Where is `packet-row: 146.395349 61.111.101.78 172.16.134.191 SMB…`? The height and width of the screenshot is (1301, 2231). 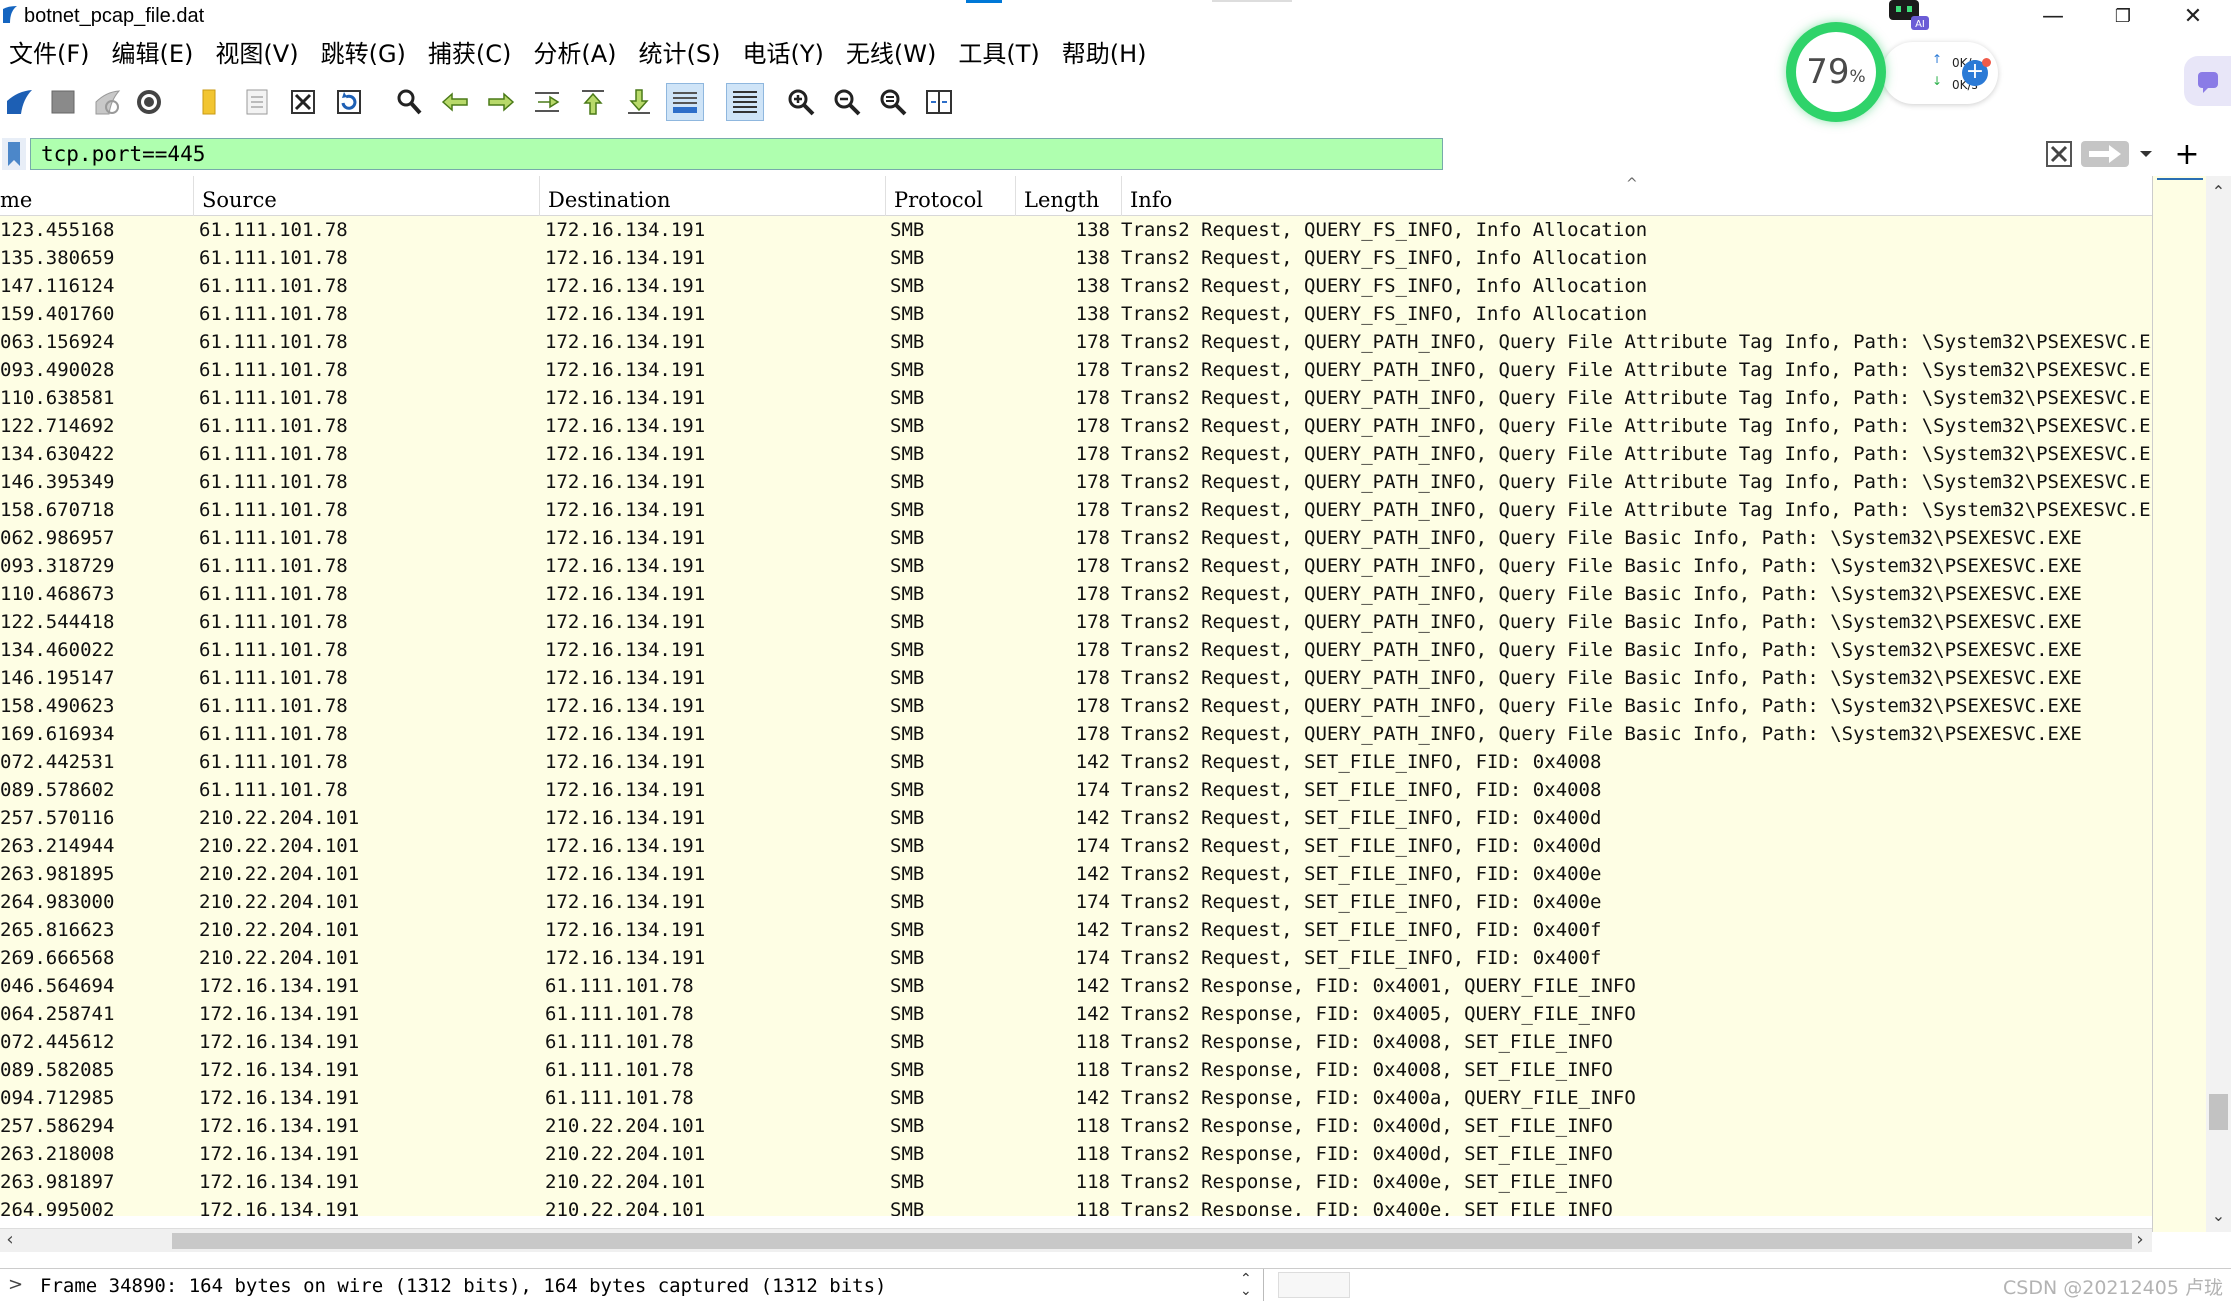 packet-row: 146.395349 61.111.101.78 172.16.134.191 SMB… is located at coordinates (1076, 482).